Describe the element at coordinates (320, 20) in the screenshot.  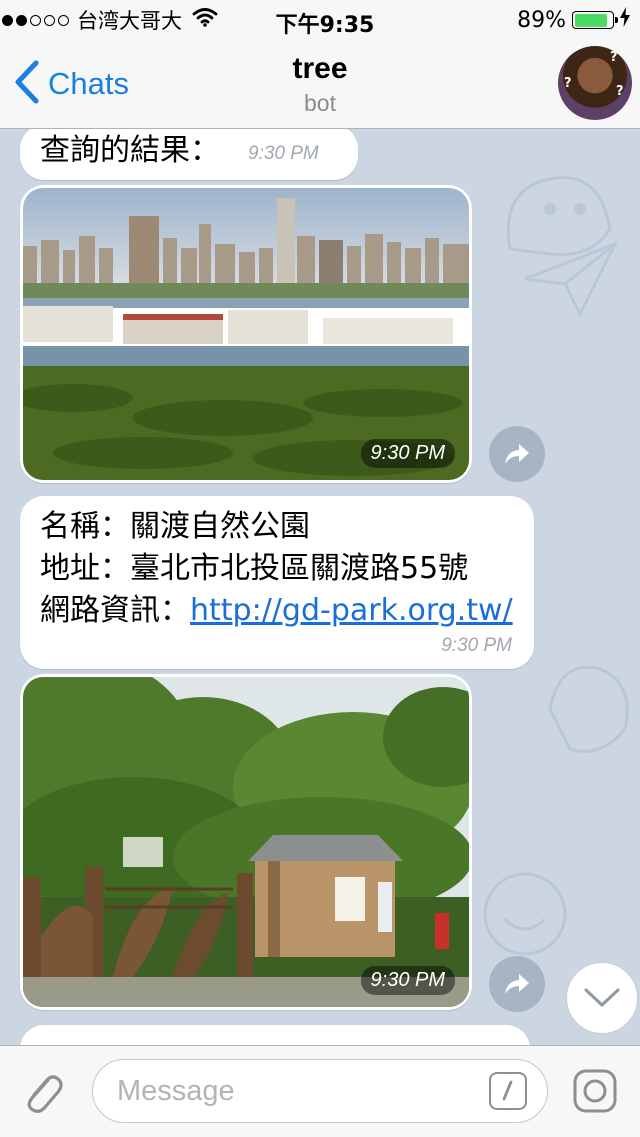
I see `status-bar: 台湾大哥大 下午9:35 89%` at that location.